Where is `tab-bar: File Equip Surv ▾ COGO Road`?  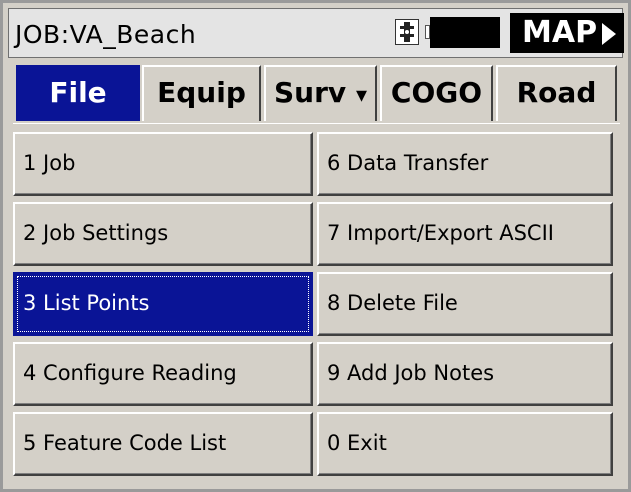
tab-bar: File Equip Surv ▾ COGO Road is located at coordinates (315, 93).